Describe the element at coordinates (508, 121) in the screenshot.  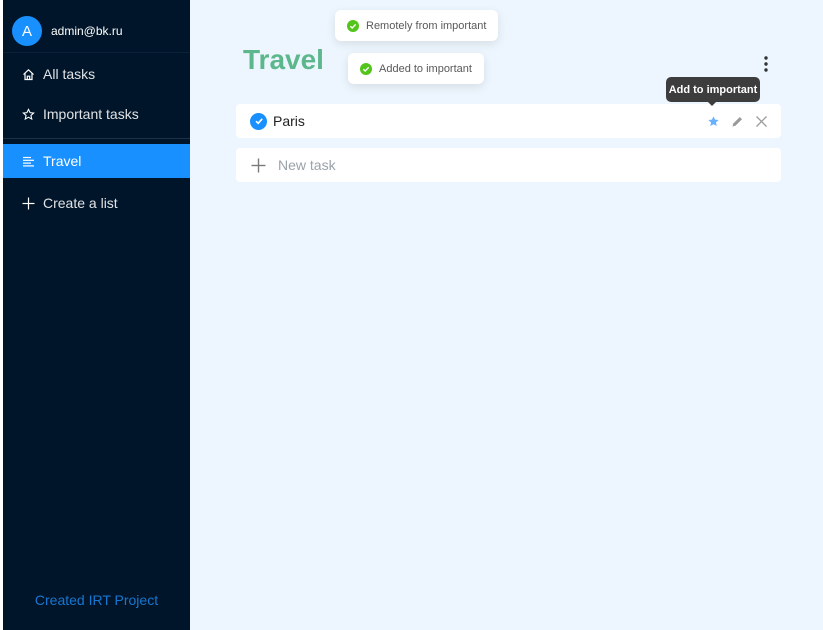
I see `task-row: Paris` at that location.